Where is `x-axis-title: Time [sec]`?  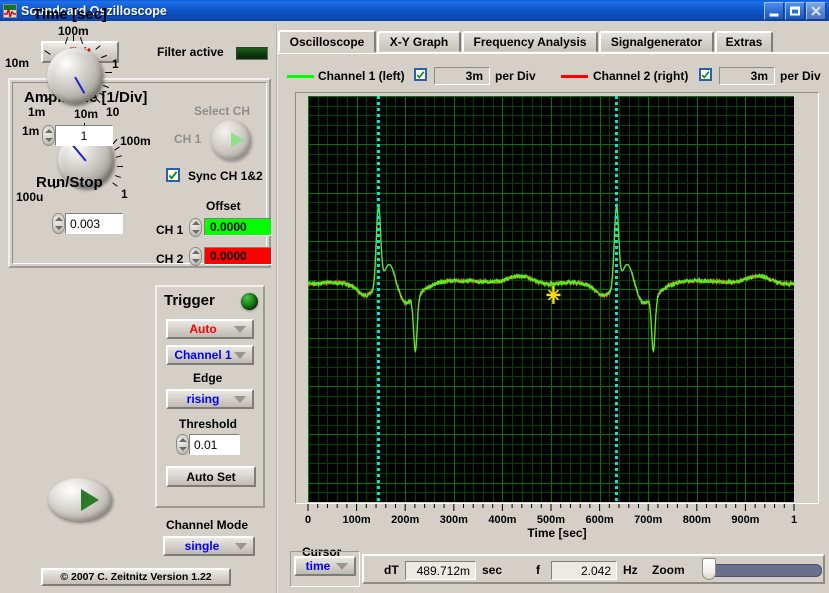
x-axis-title: Time [sec] is located at coordinates (557, 533).